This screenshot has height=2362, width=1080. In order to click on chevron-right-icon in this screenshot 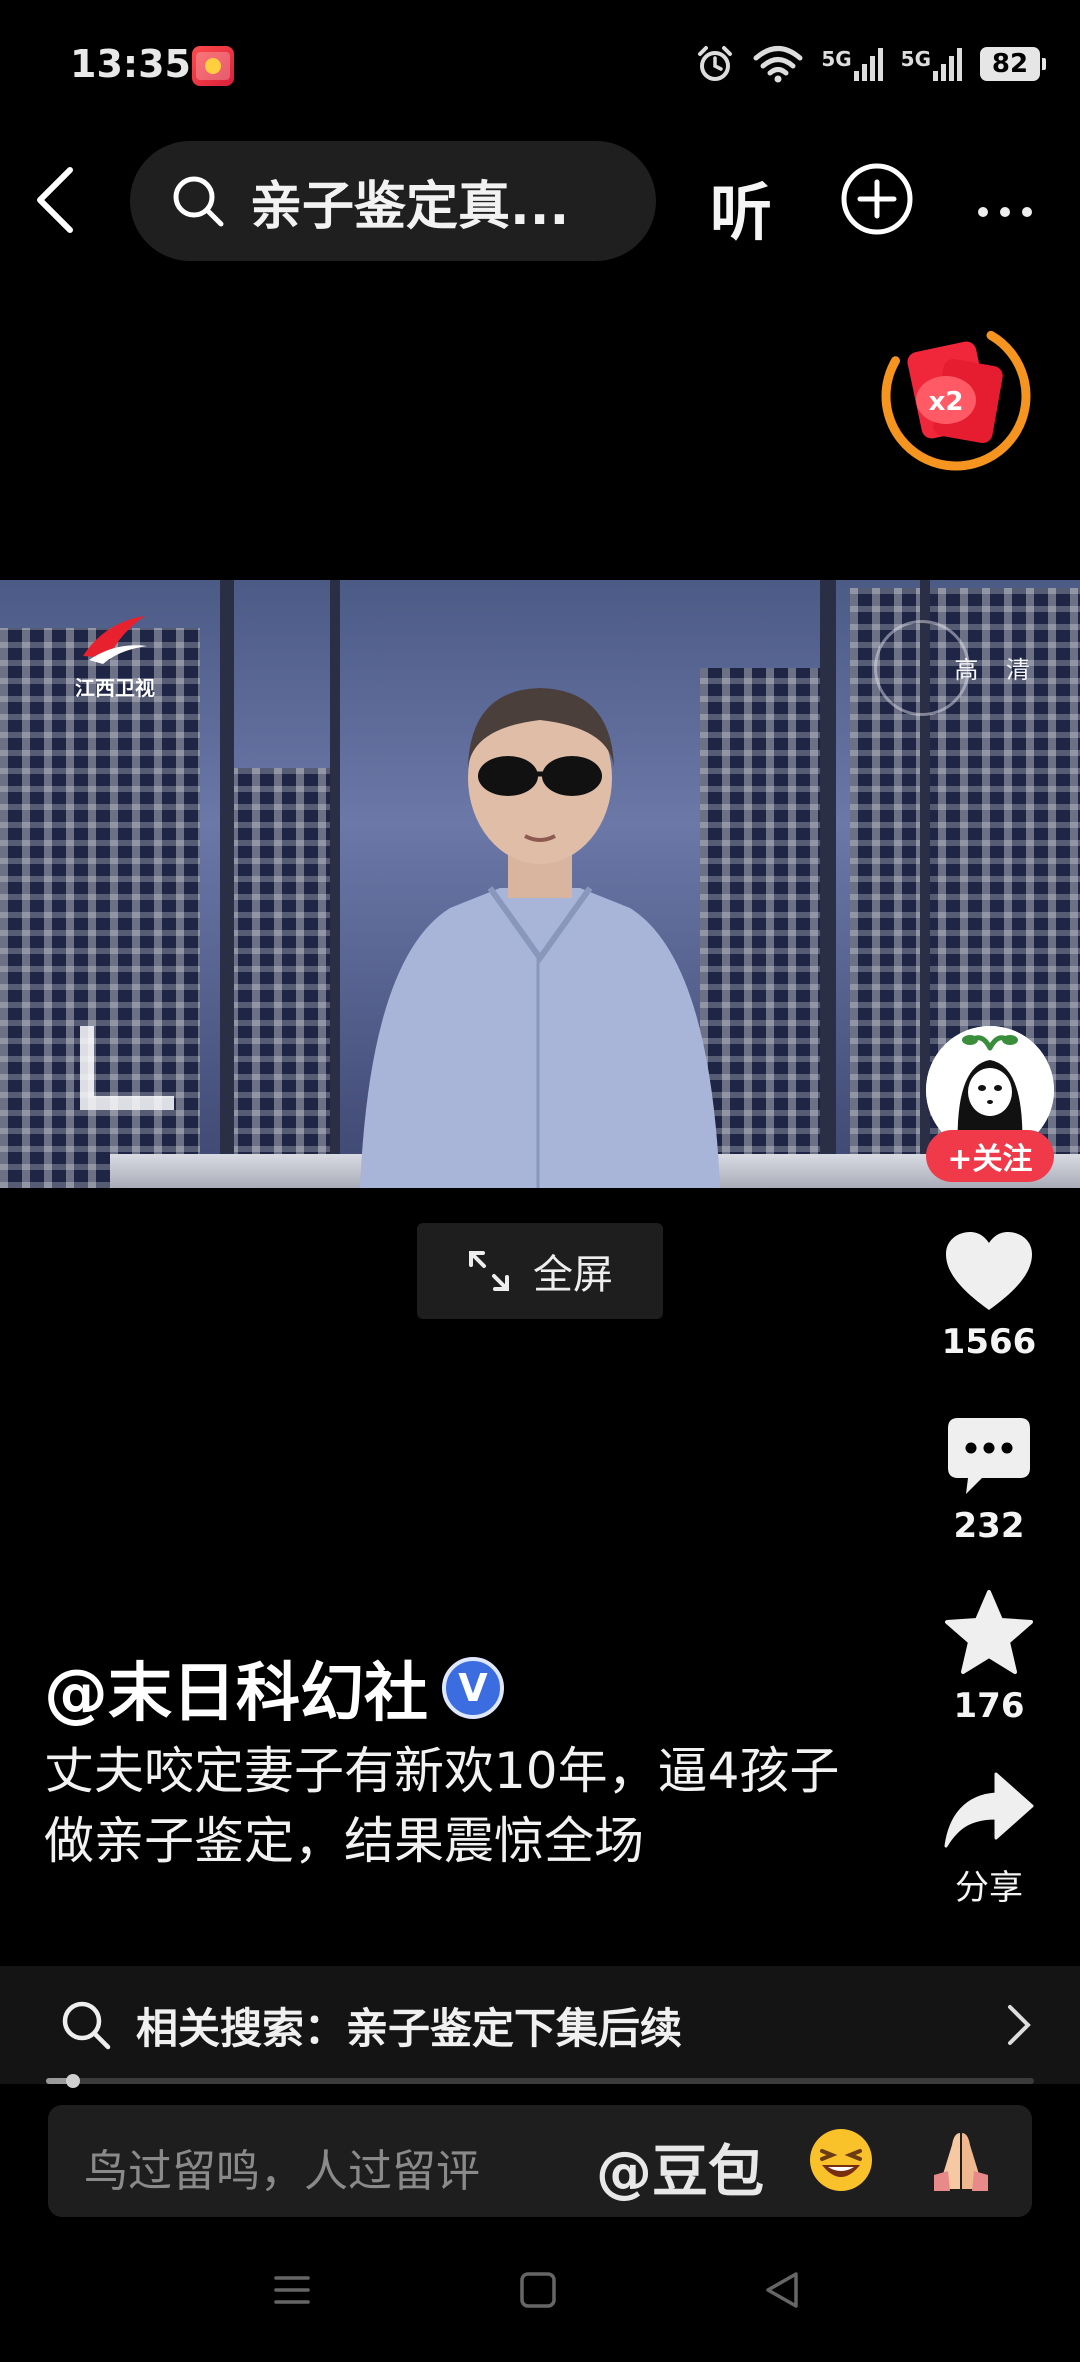, I will do `click(1019, 2025)`.